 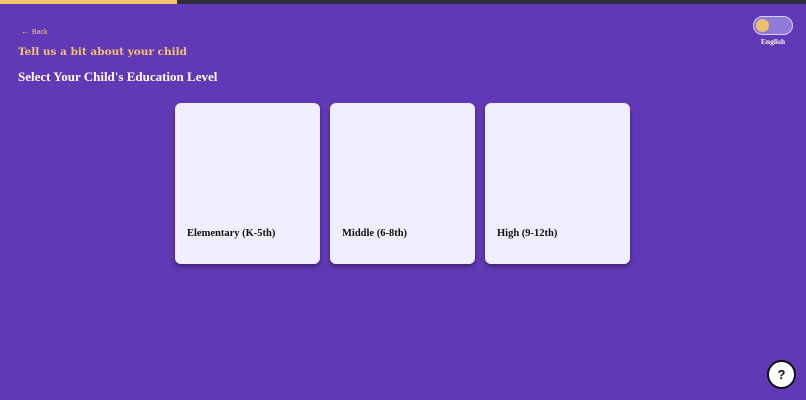 I want to click on progress-bar, so click(x=403, y=2).